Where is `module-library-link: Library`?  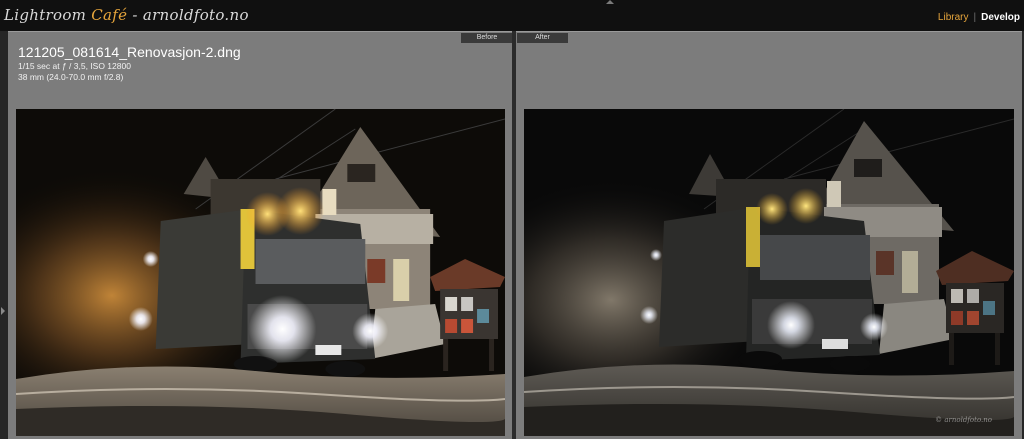 module-library-link: Library is located at coordinates (953, 17).